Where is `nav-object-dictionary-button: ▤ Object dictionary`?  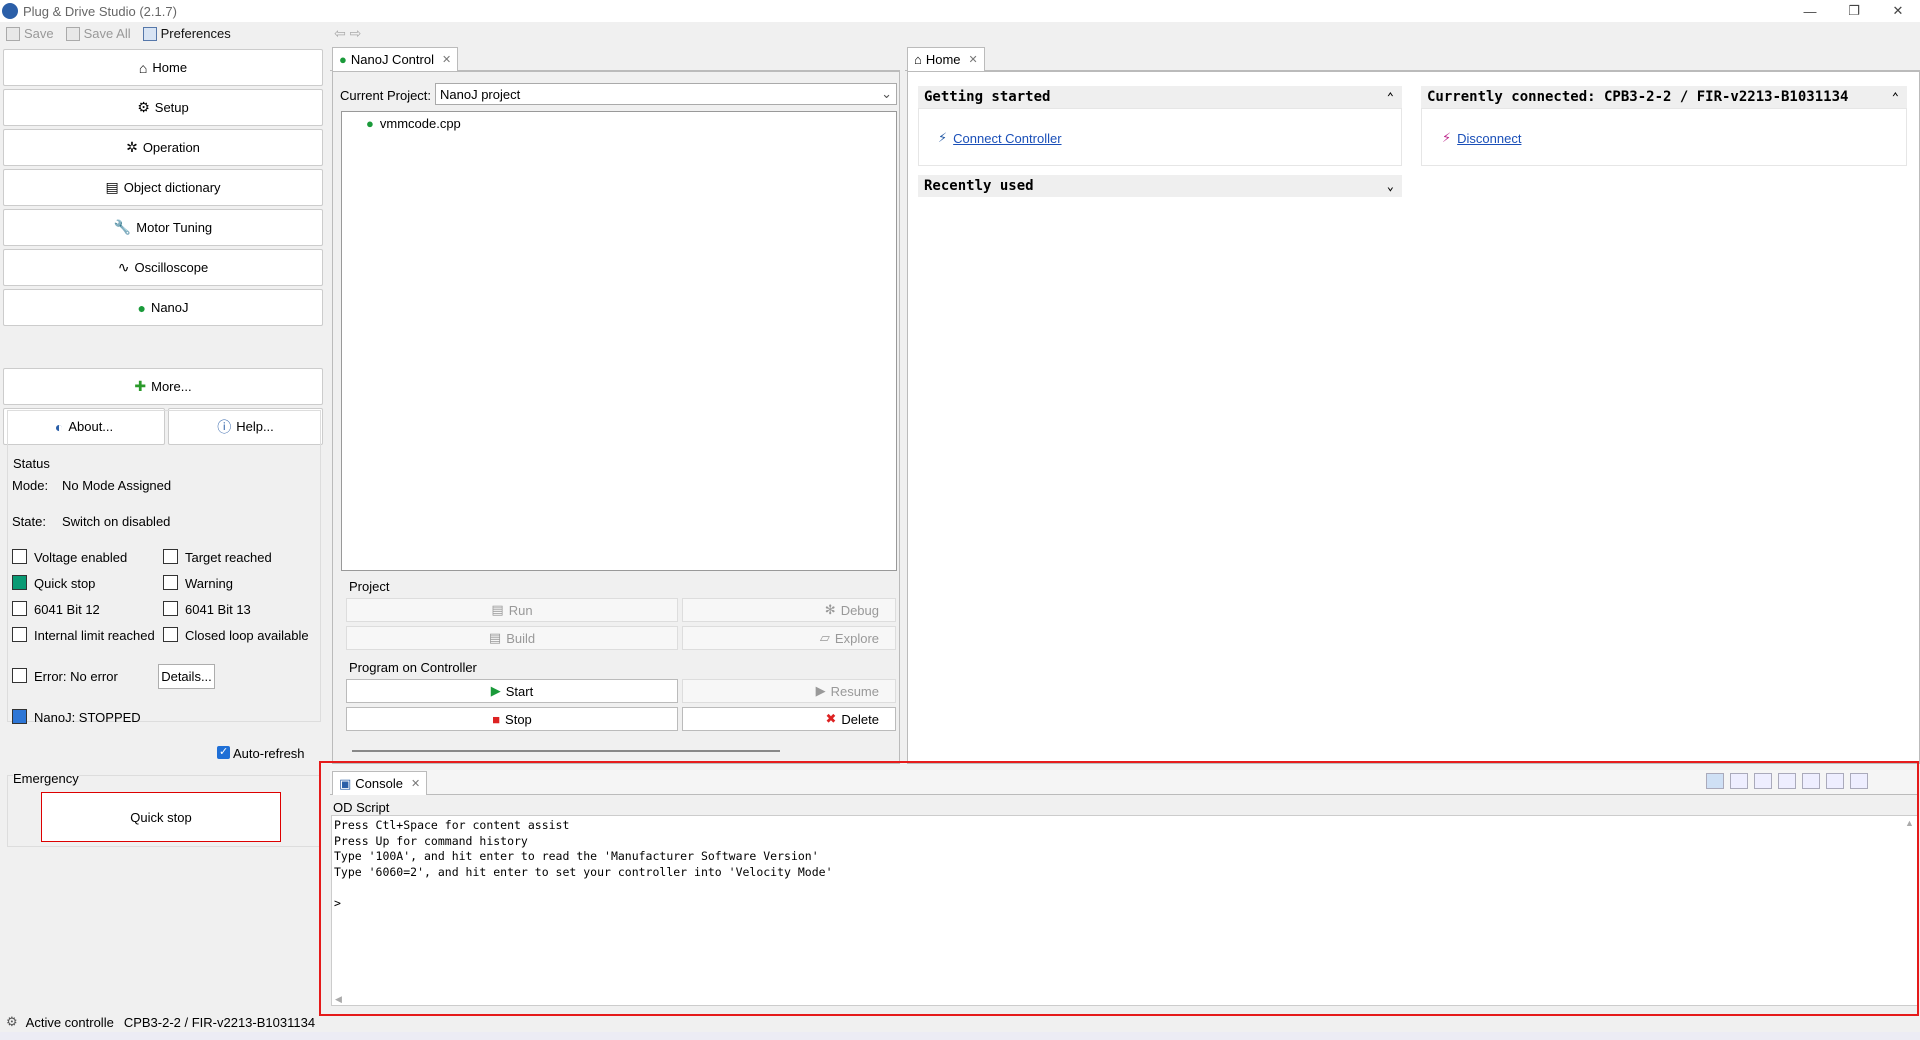 nav-object-dictionary-button: ▤ Object dictionary is located at coordinates (163, 187).